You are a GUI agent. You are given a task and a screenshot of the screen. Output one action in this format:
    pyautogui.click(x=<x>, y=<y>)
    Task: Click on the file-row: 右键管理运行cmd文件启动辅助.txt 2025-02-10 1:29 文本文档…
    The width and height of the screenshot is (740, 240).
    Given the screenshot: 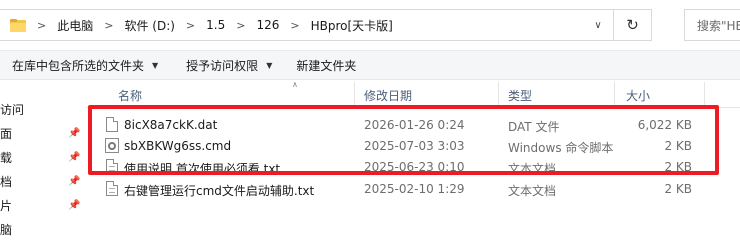 What is the action you would take?
    pyautogui.click(x=413, y=189)
    